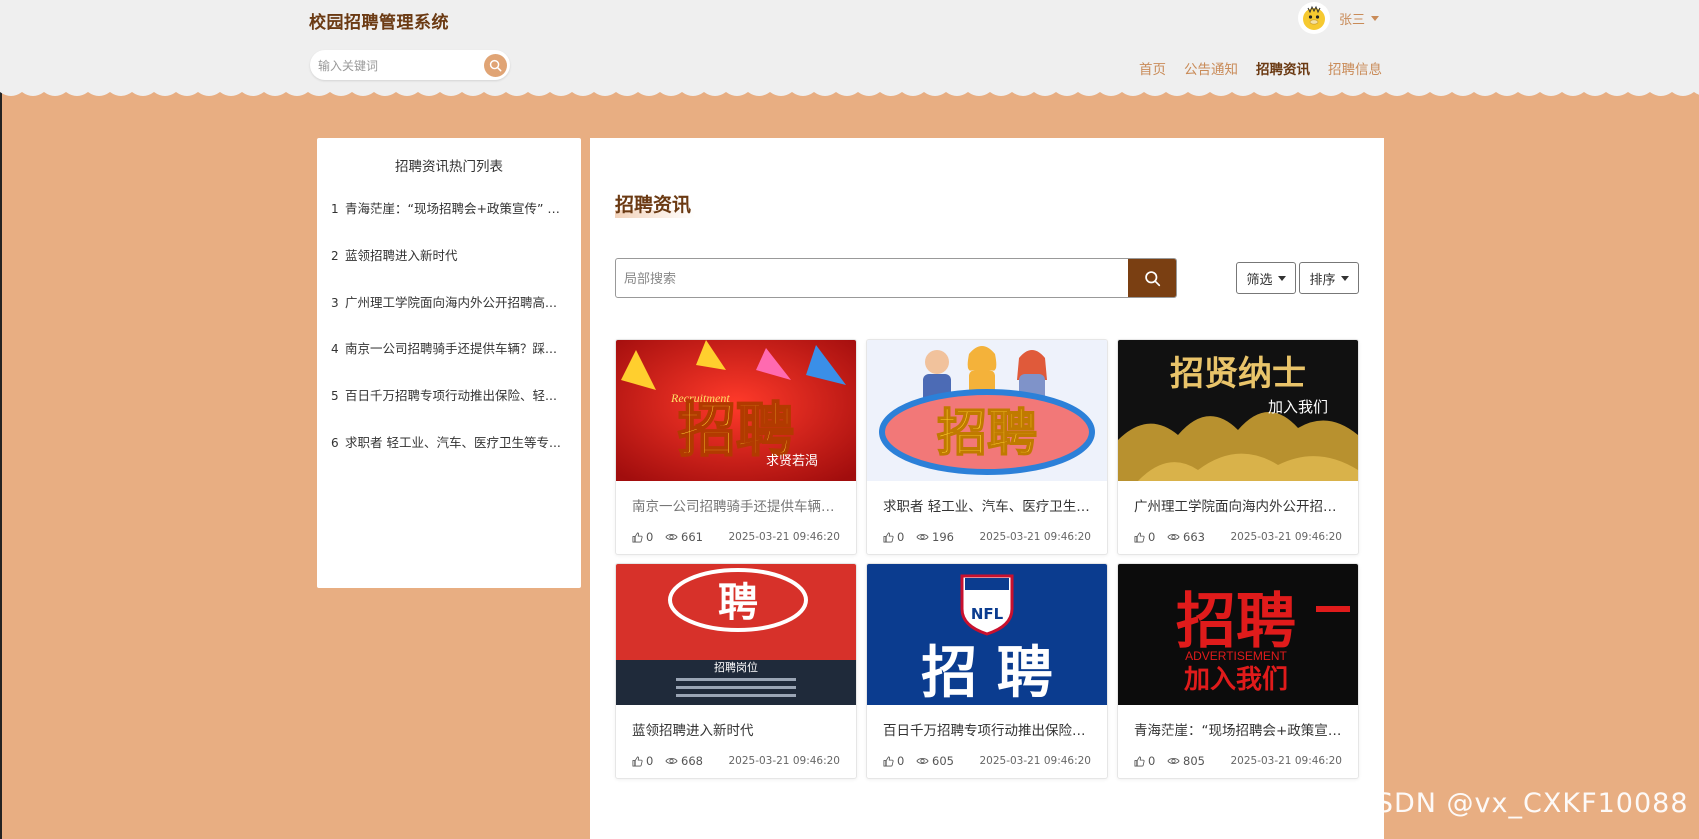  I want to click on view-count: 663, so click(1186, 537).